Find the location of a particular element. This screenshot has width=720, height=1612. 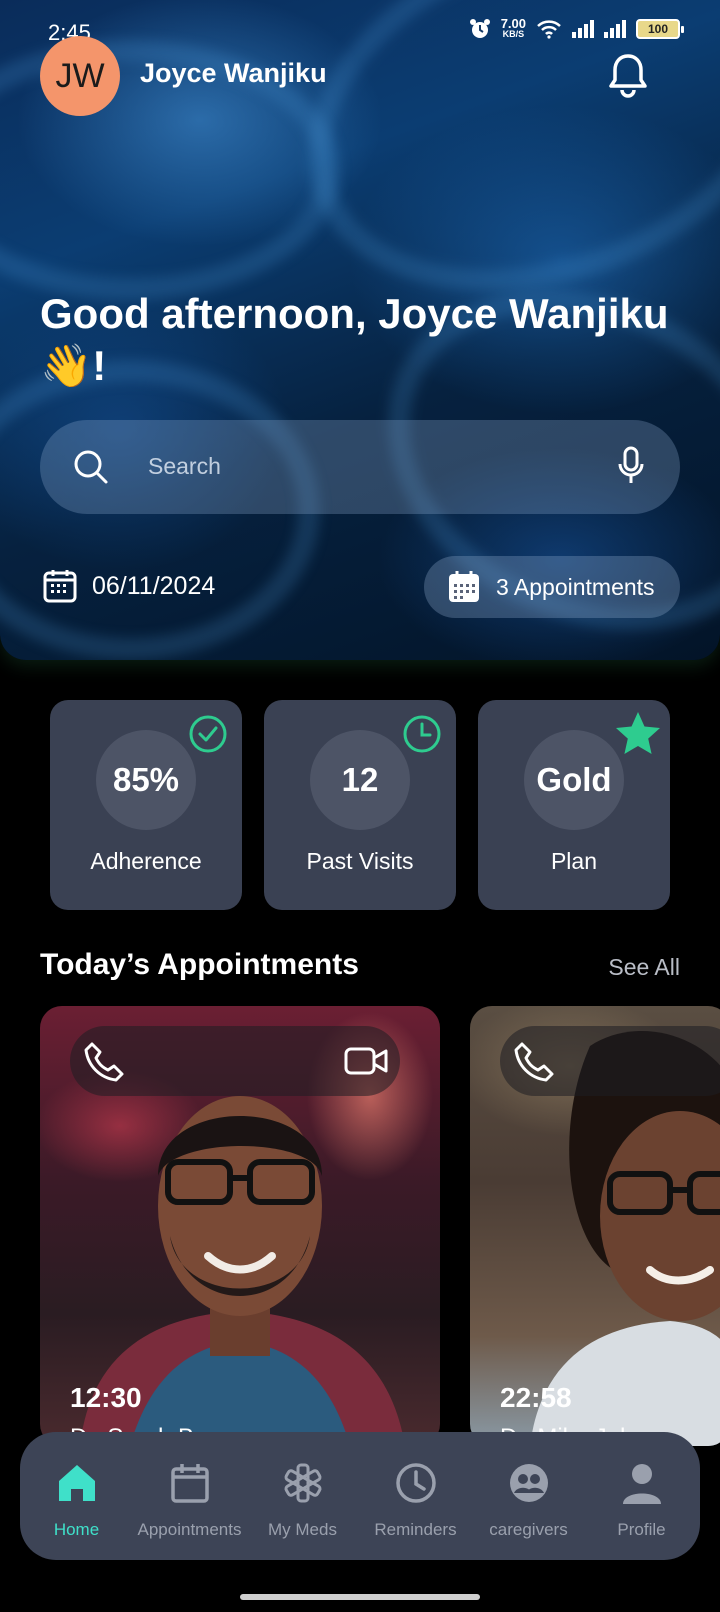

stat-label: Plan is located at coordinates (574, 861).